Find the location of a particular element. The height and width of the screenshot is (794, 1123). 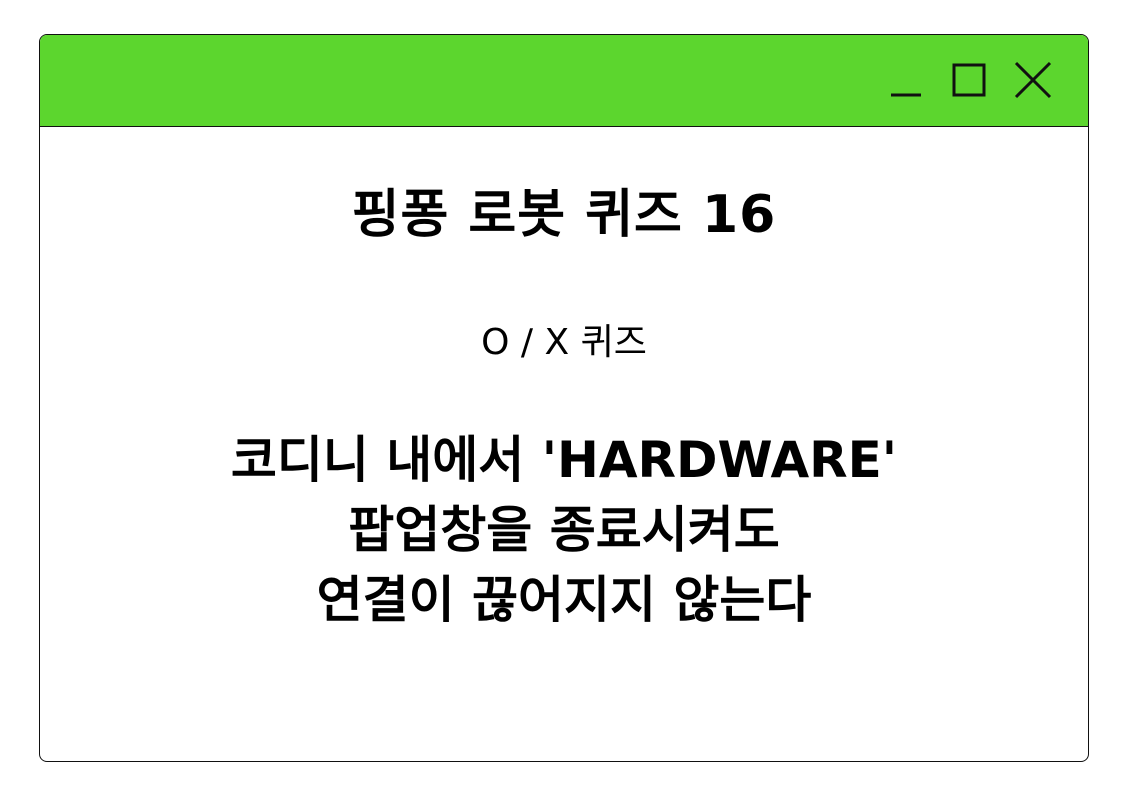

window-titlebar is located at coordinates (564, 81).